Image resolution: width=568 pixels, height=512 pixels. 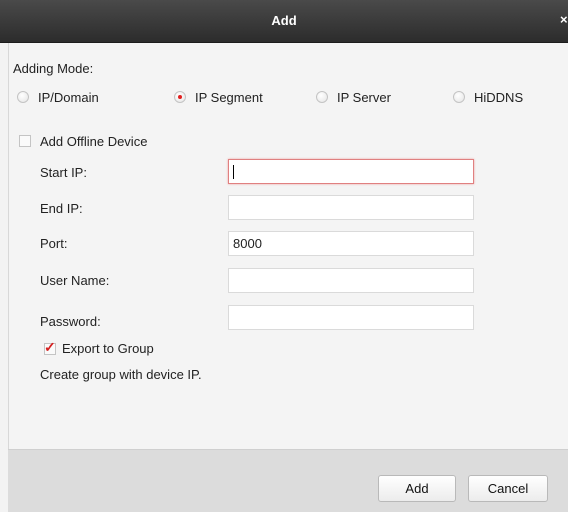 I want to click on user-name-label: User Name:, so click(x=75, y=280).